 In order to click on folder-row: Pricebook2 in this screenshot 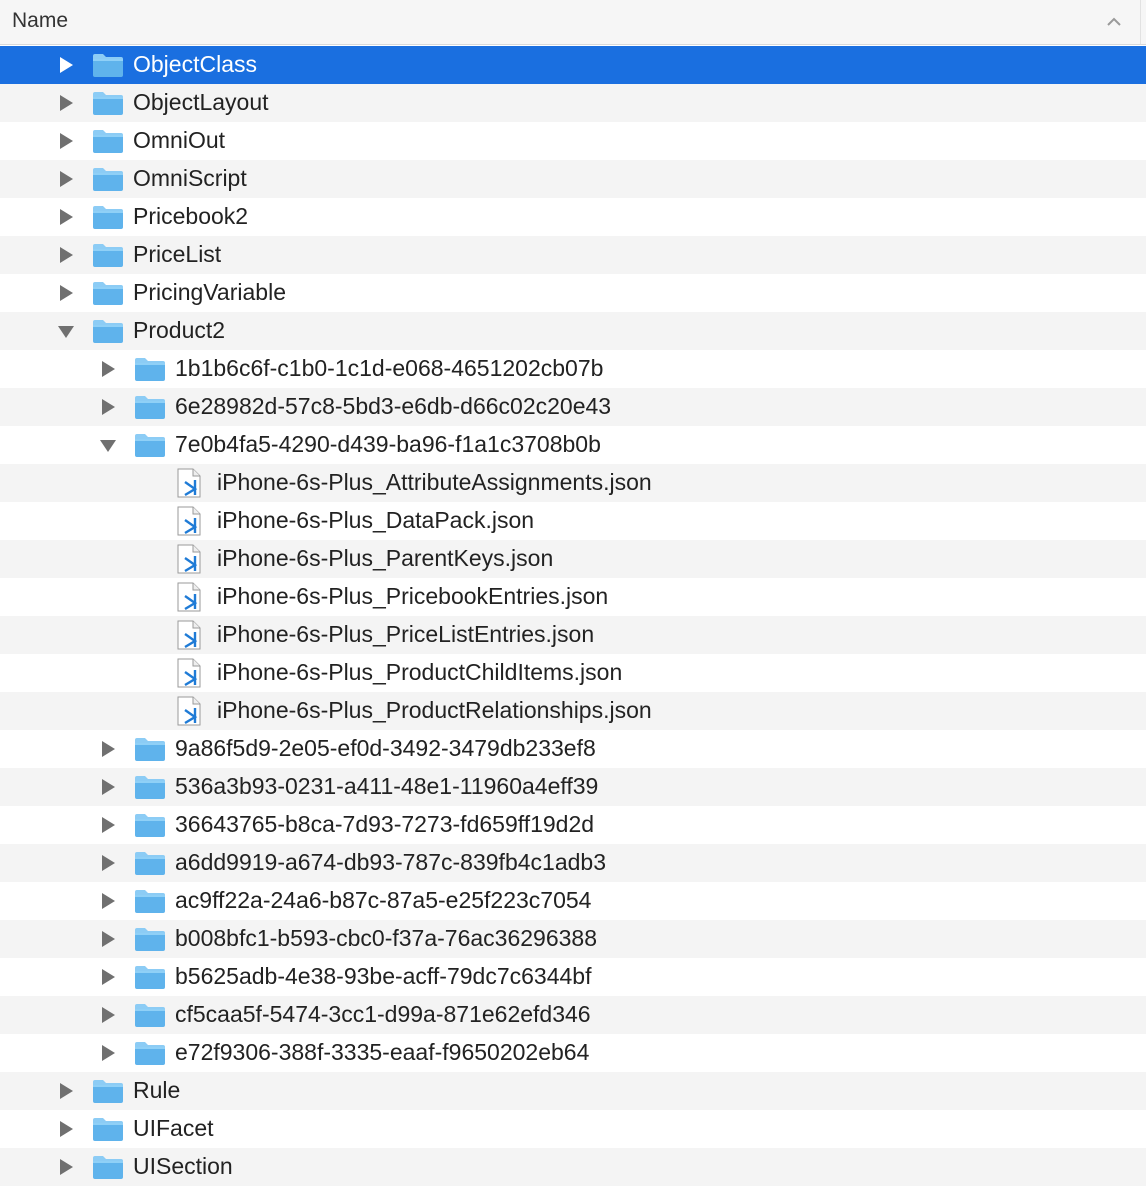, I will do `click(573, 217)`.